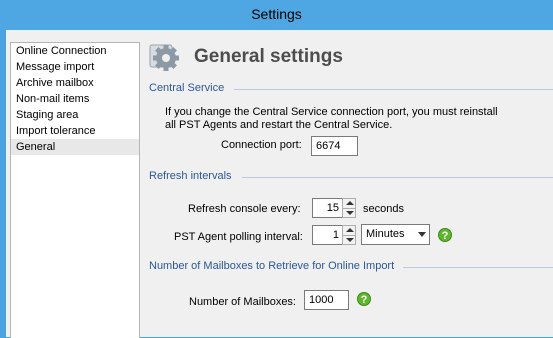 The width and height of the screenshot is (553, 338). What do you see at coordinates (190, 176) in the screenshot?
I see `section-heading-refresh-intervals: Refresh intervals` at bounding box center [190, 176].